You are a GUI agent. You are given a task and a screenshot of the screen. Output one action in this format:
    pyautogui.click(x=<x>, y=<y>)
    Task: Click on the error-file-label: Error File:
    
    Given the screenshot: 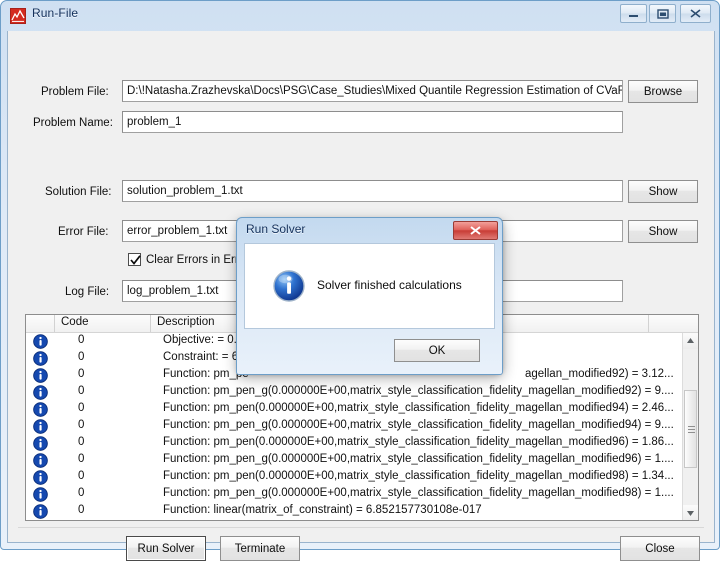 What is the action you would take?
    pyautogui.click(x=83, y=232)
    